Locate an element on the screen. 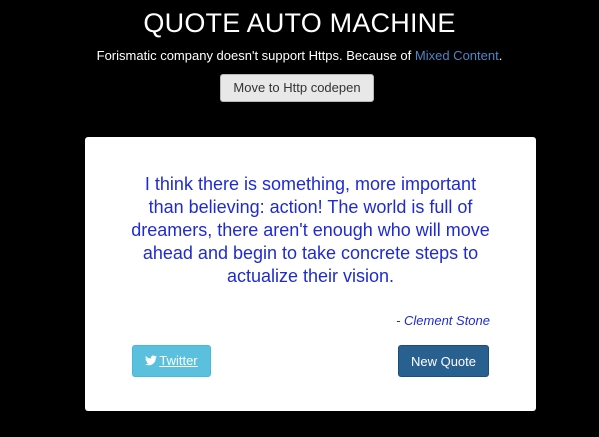 This screenshot has width=599, height=437. twitter-bird-icon is located at coordinates (151, 360).